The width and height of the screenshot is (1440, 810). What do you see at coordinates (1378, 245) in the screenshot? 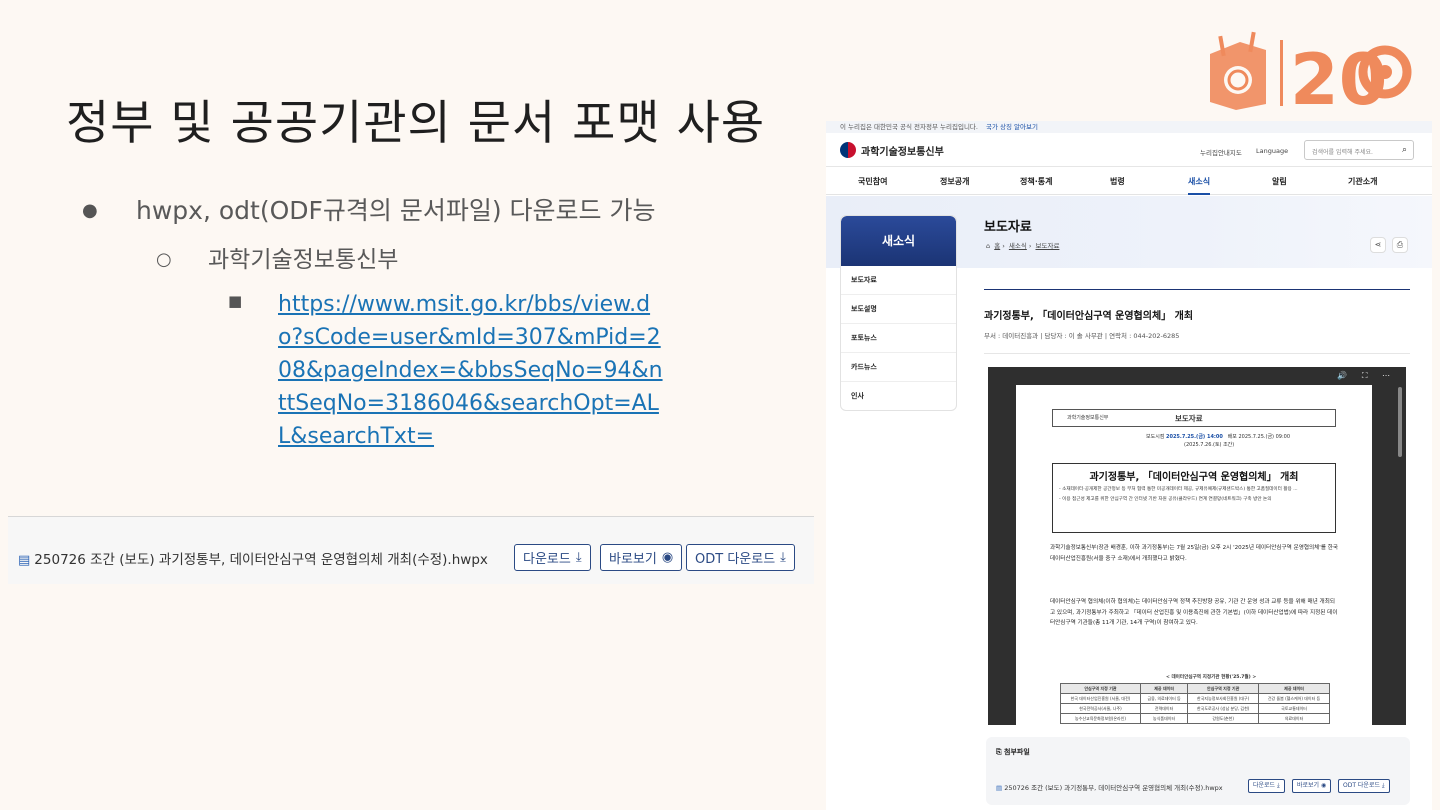
I see `share-icon: ⋖` at bounding box center [1378, 245].